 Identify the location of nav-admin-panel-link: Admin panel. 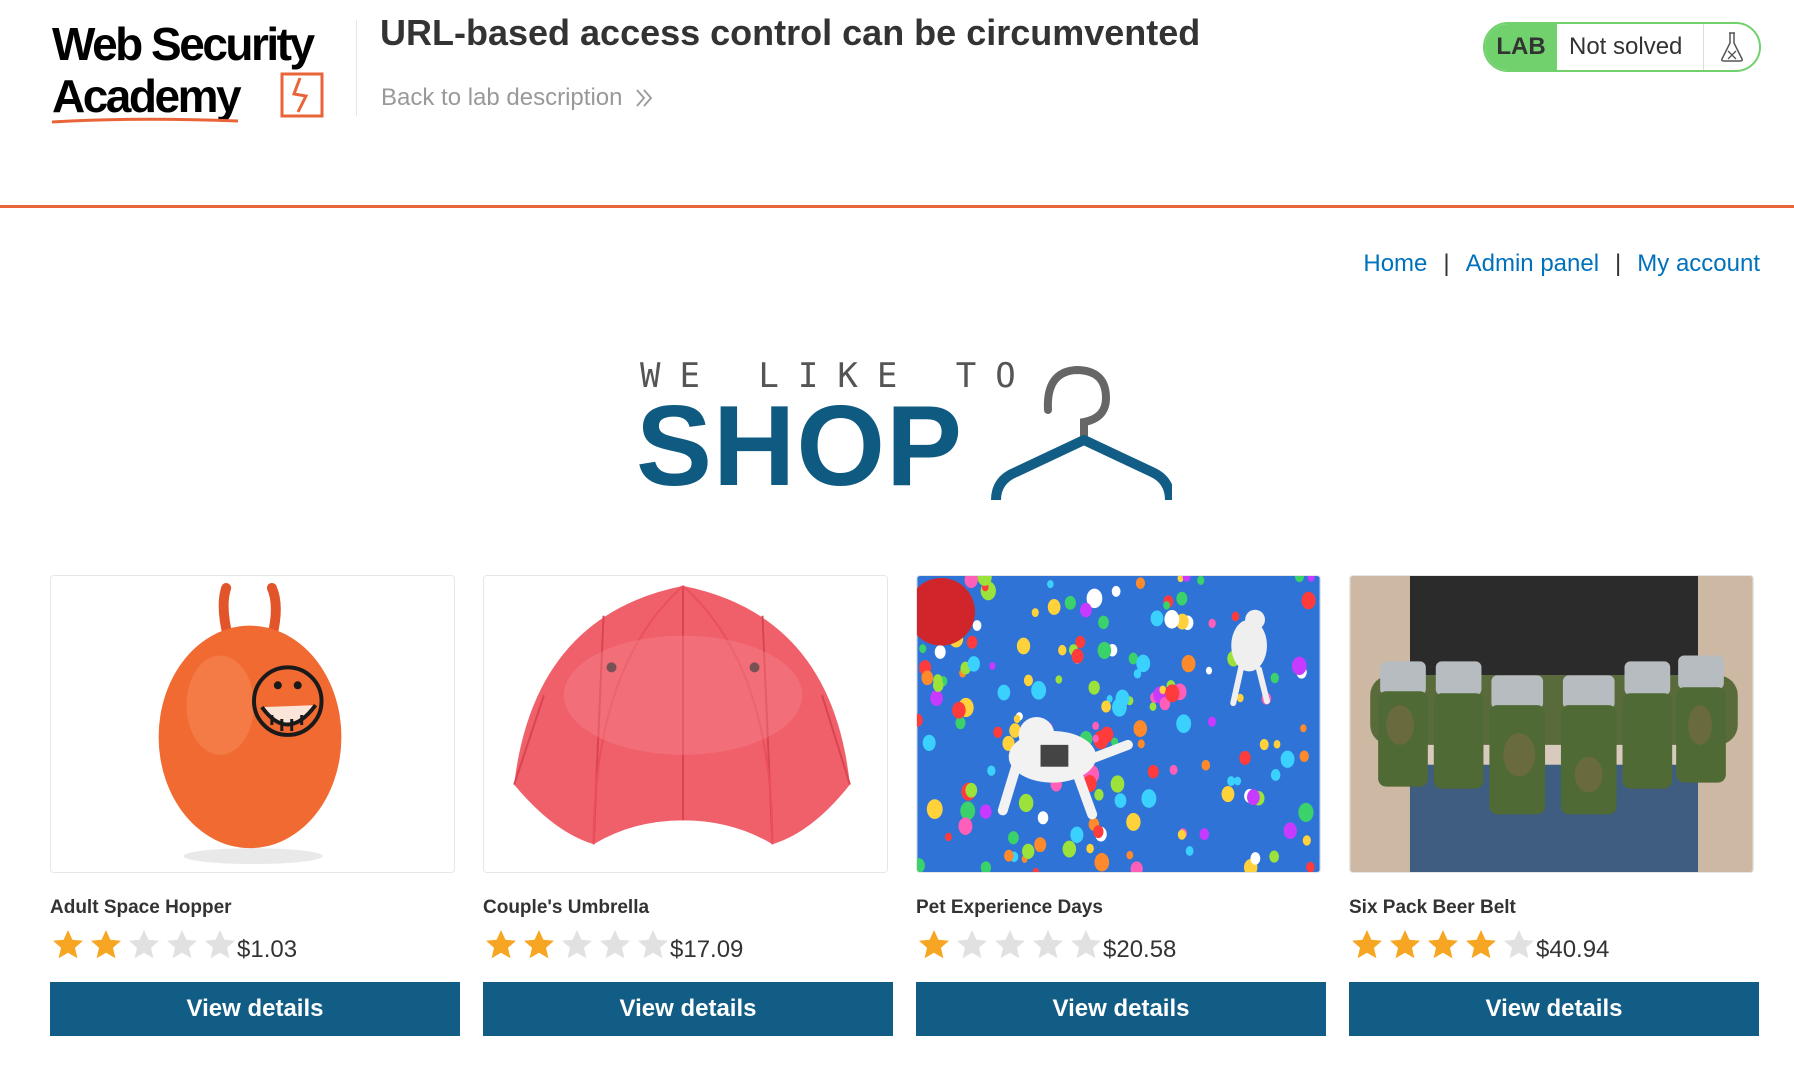
(1532, 264).